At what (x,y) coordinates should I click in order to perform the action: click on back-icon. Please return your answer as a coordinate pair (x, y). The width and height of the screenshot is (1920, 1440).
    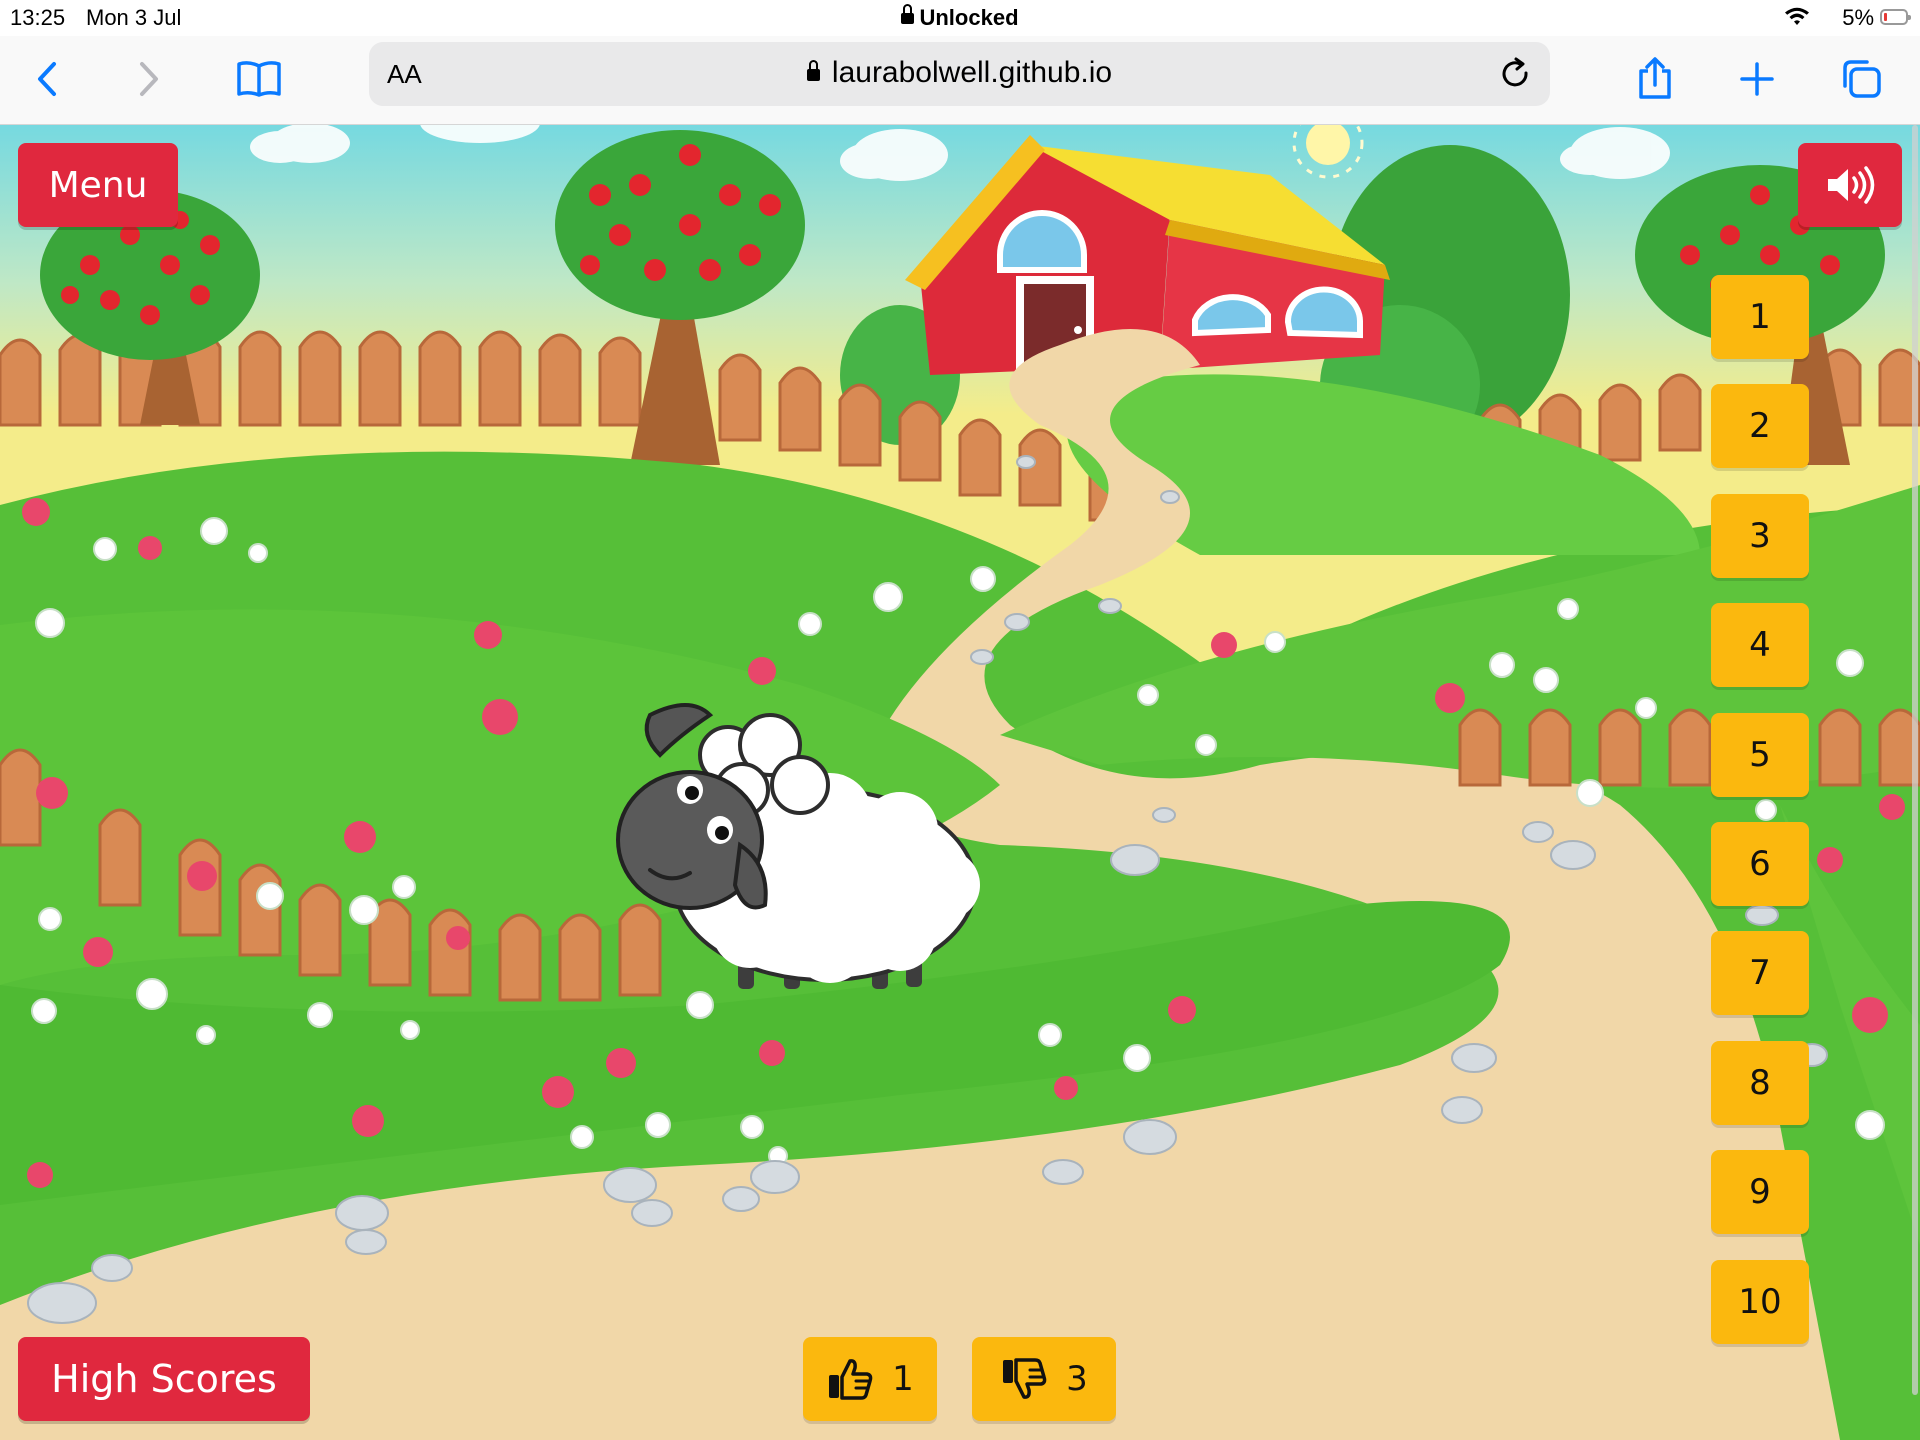
    Looking at the image, I should click on (47, 79).